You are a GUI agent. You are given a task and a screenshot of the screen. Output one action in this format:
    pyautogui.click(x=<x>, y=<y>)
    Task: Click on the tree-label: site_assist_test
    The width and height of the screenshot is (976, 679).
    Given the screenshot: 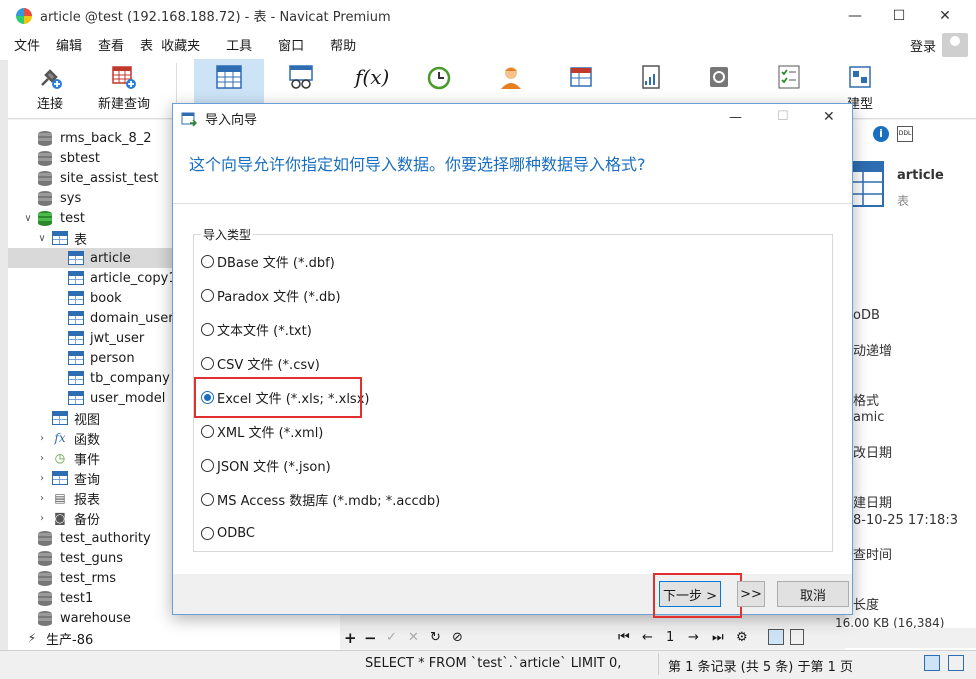 What is the action you would take?
    pyautogui.click(x=109, y=178)
    